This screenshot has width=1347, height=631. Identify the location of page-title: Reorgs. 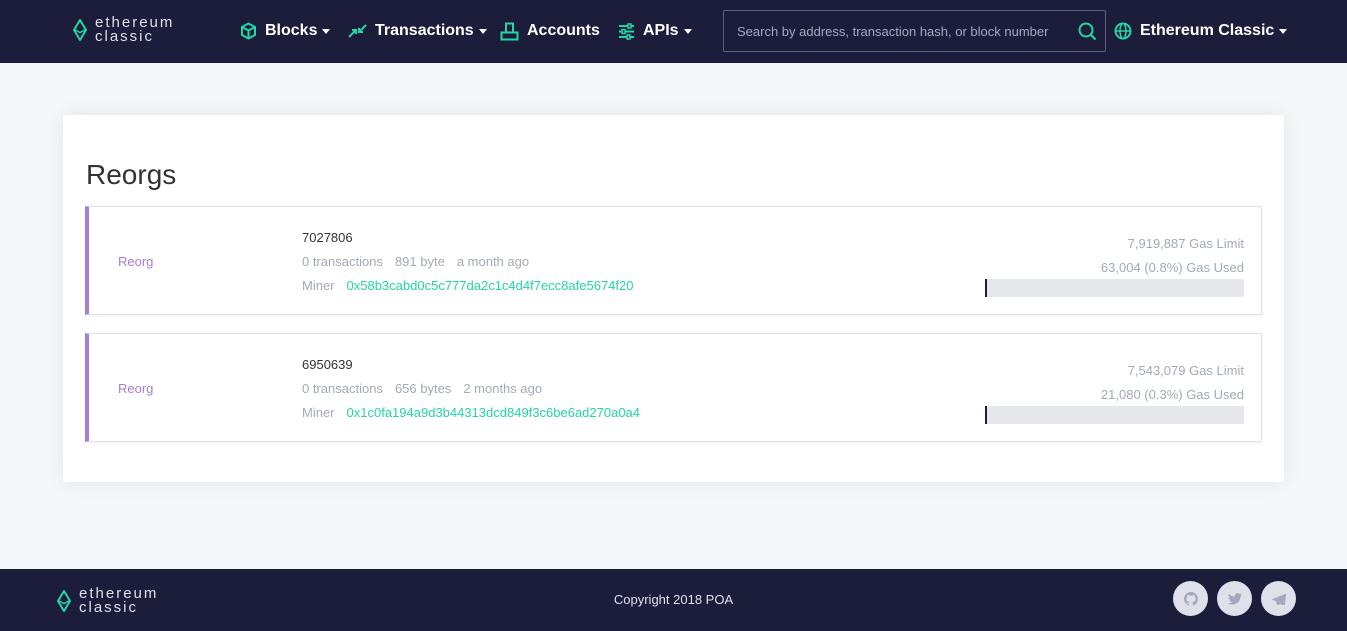
(131, 174).